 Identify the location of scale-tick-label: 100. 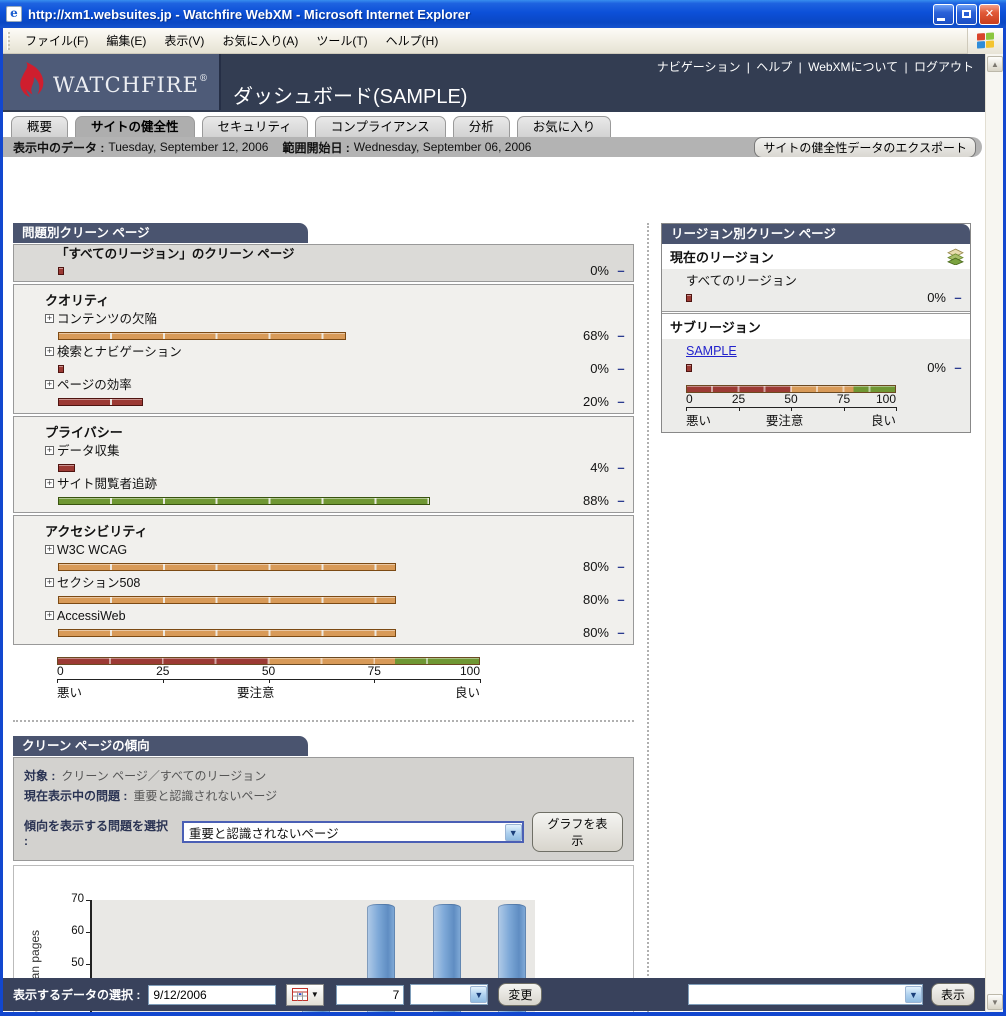
(469, 671).